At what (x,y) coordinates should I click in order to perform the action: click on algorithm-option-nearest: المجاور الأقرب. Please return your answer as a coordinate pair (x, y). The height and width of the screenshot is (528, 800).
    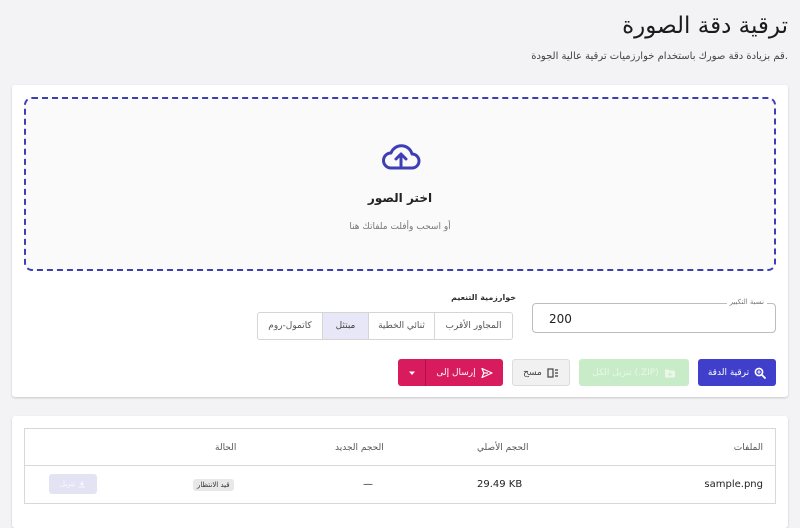
    Looking at the image, I should click on (473, 326).